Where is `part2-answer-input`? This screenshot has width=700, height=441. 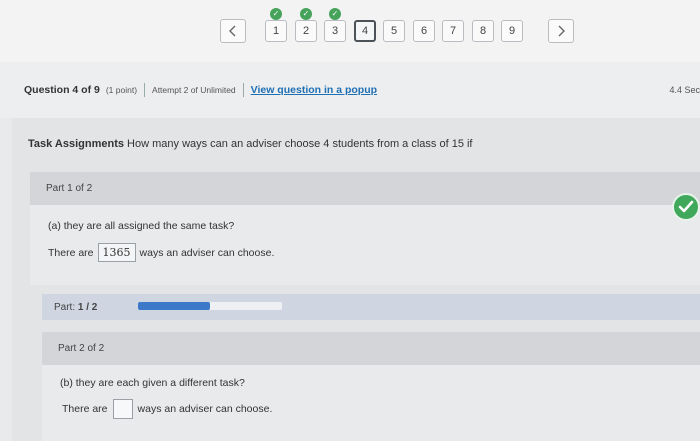 part2-answer-input is located at coordinates (122, 409).